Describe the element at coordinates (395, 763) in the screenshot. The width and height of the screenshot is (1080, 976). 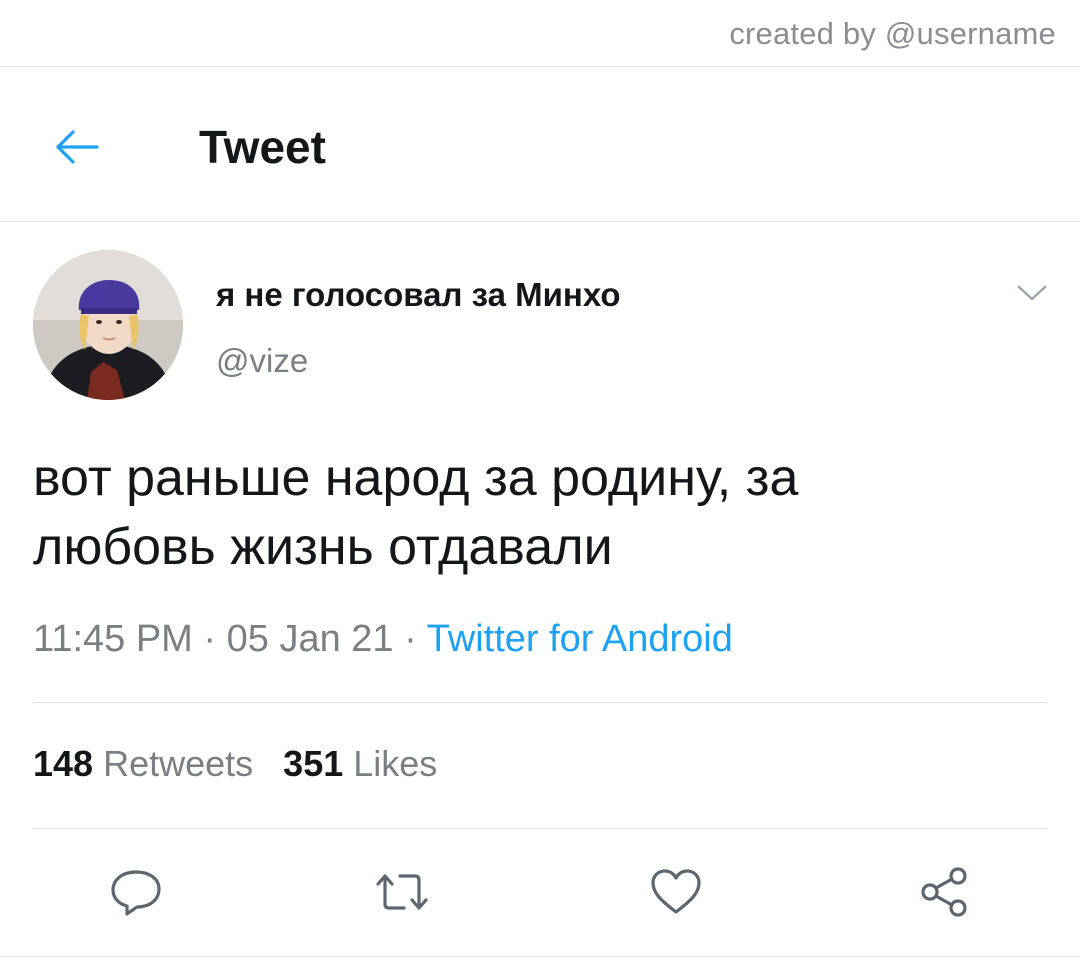
I see `likes-label: Likes` at that location.